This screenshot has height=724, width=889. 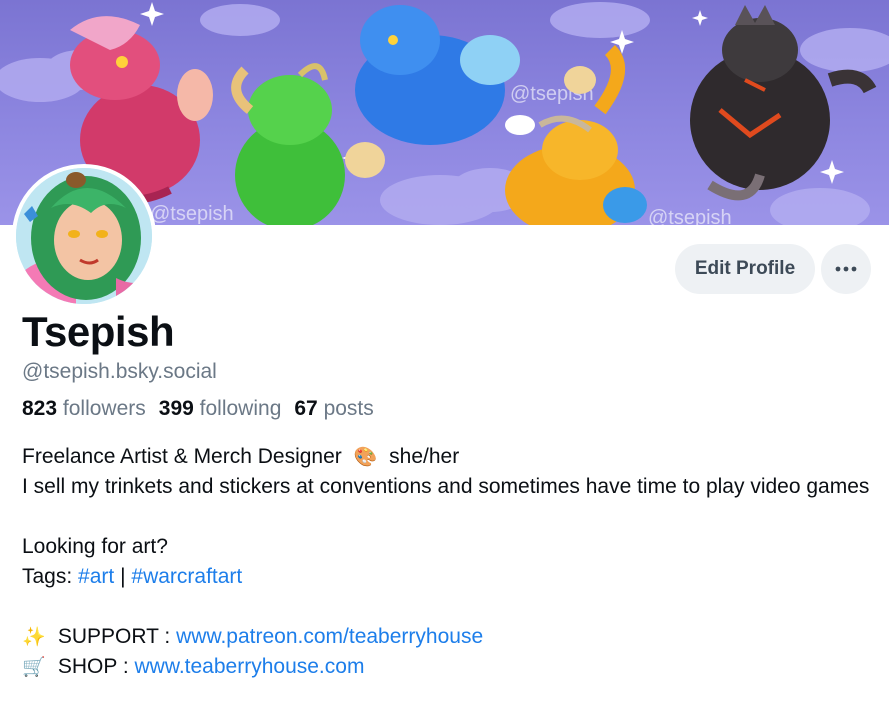 I want to click on posts-label: posts, so click(x=348, y=408).